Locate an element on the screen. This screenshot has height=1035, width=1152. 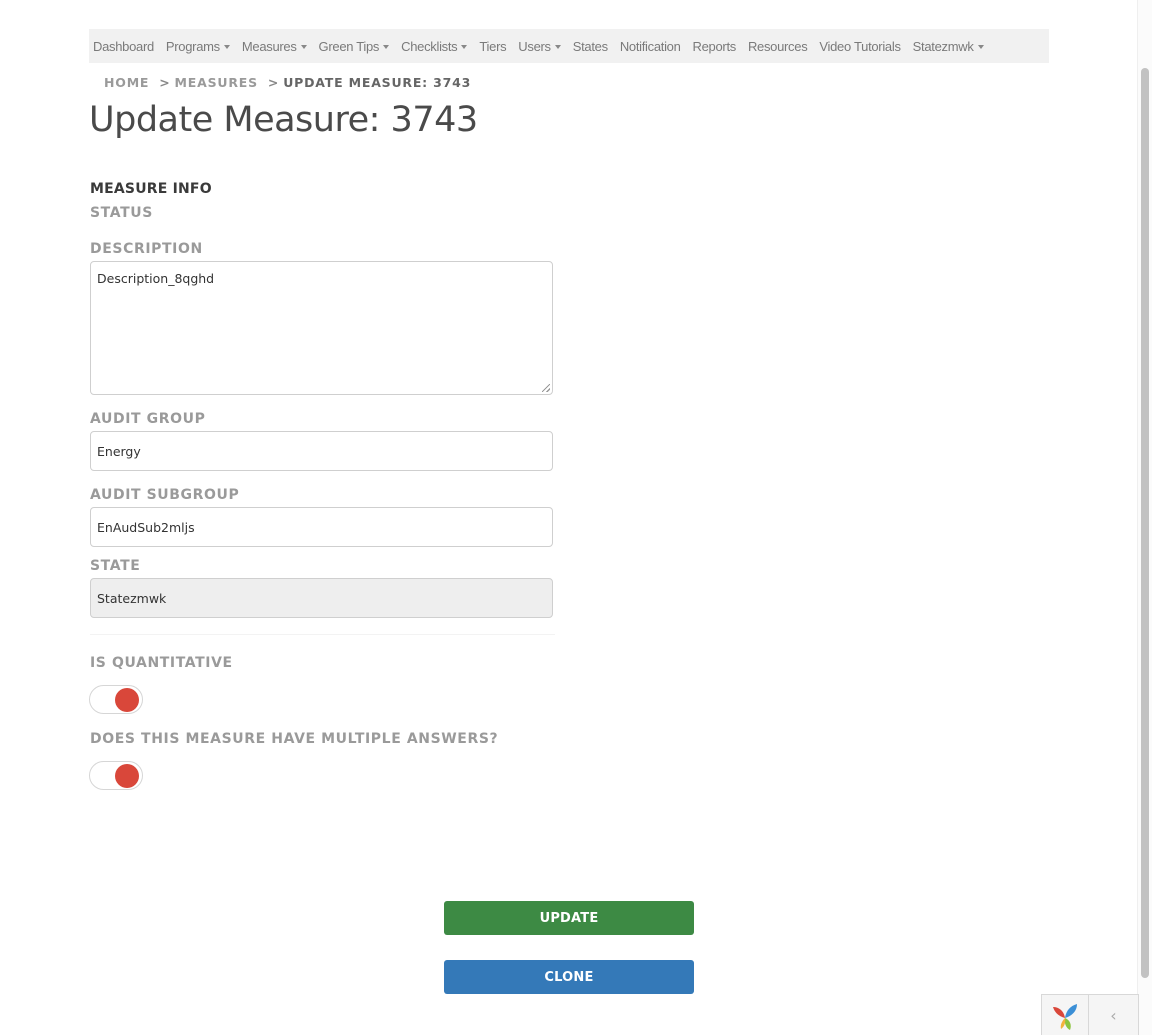
nav-item-label: Notification is located at coordinates (650, 46).